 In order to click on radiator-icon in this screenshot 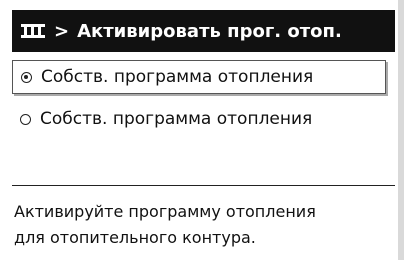, I will do `click(33, 31)`.